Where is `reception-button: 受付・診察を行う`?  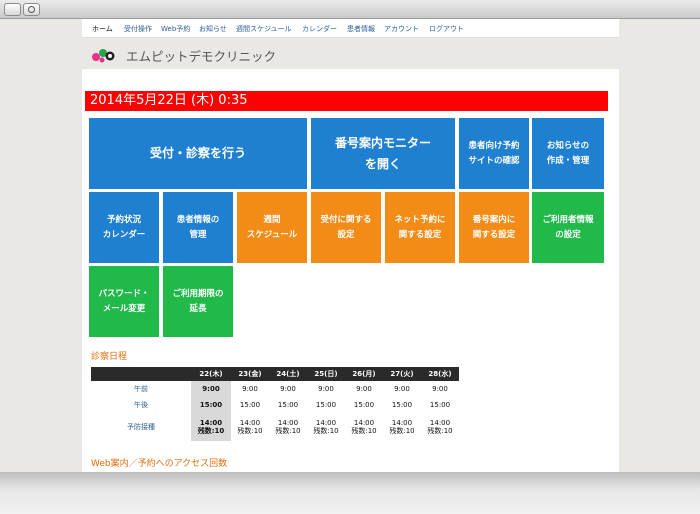
reception-button: 受付・診察を行う is located at coordinates (198, 153).